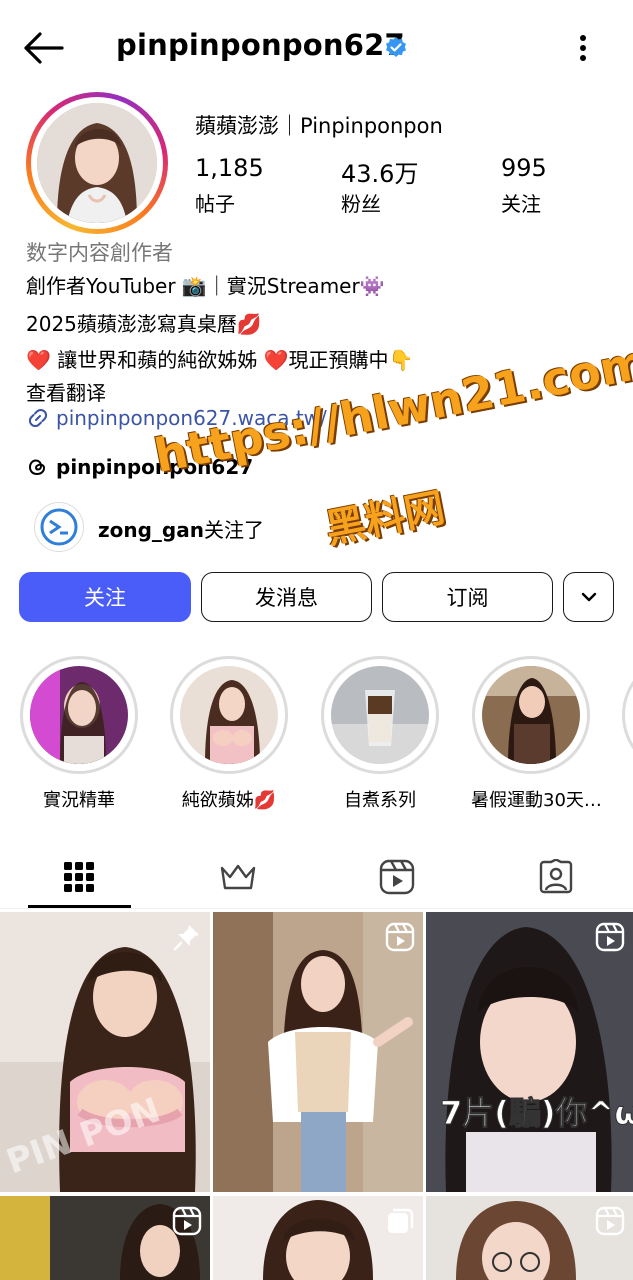 This screenshot has width=633, height=1280. I want to click on profile-avatar, so click(97, 163).